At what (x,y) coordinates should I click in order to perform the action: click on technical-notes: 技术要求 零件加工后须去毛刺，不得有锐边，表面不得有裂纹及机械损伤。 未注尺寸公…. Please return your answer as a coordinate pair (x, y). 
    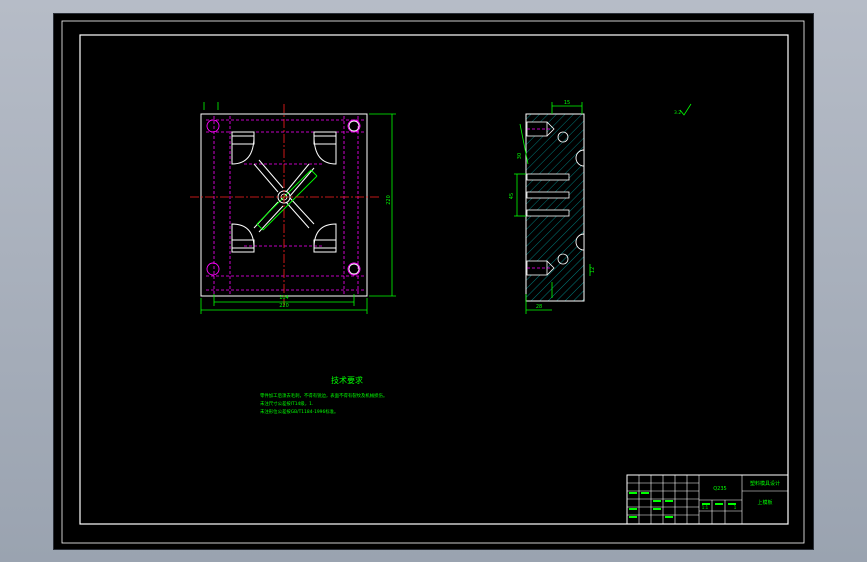
    Looking at the image, I should click on (323, 395).